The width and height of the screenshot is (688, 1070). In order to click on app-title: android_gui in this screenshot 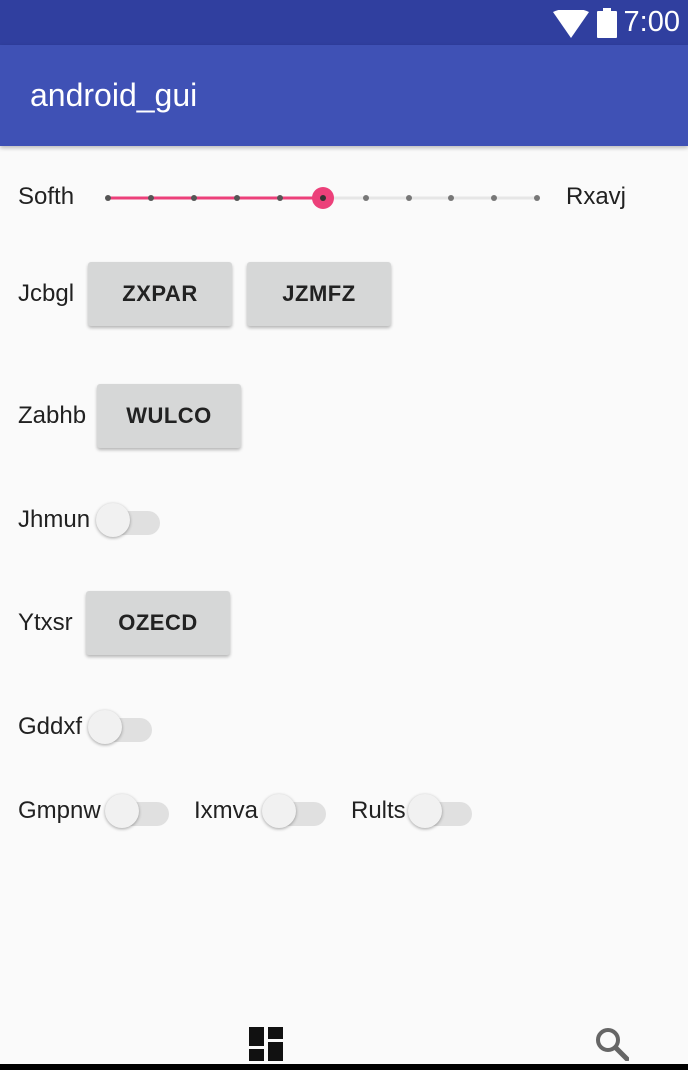, I will do `click(114, 95)`.